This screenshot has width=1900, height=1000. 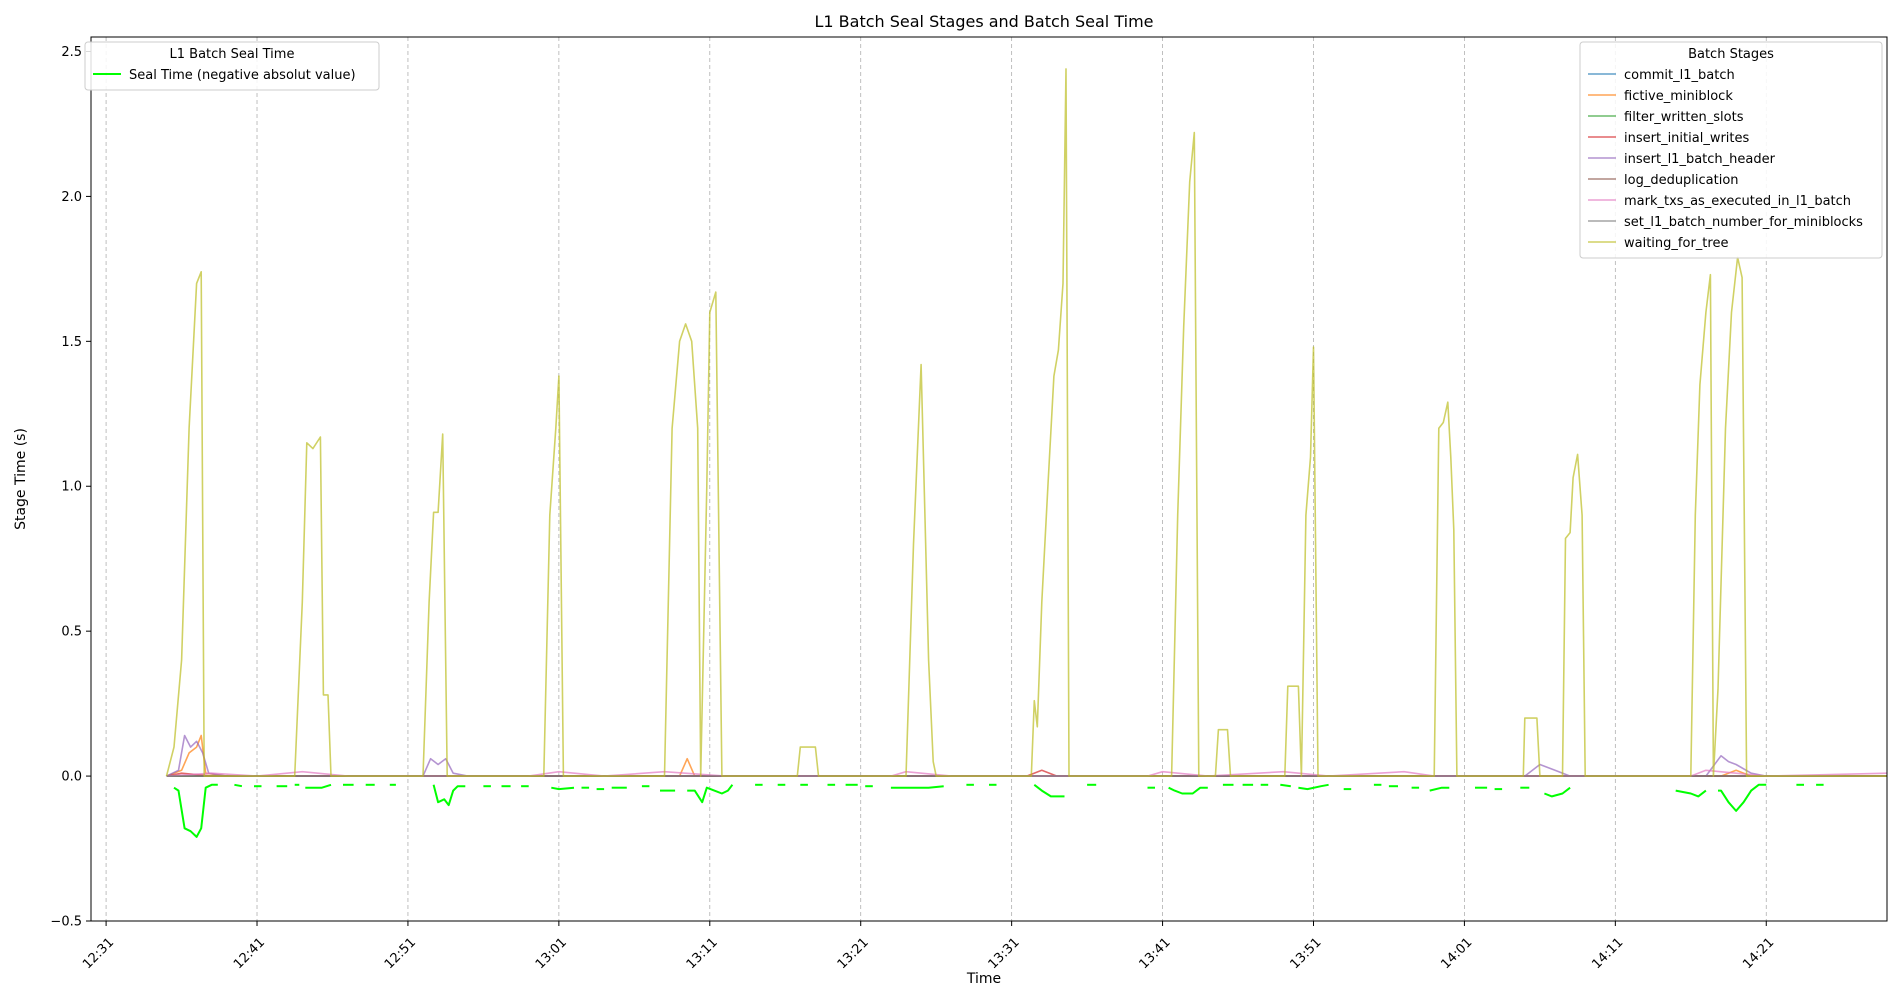 What do you see at coordinates (702, 953) in the screenshot?
I see `x-tick-label: 13:11` at bounding box center [702, 953].